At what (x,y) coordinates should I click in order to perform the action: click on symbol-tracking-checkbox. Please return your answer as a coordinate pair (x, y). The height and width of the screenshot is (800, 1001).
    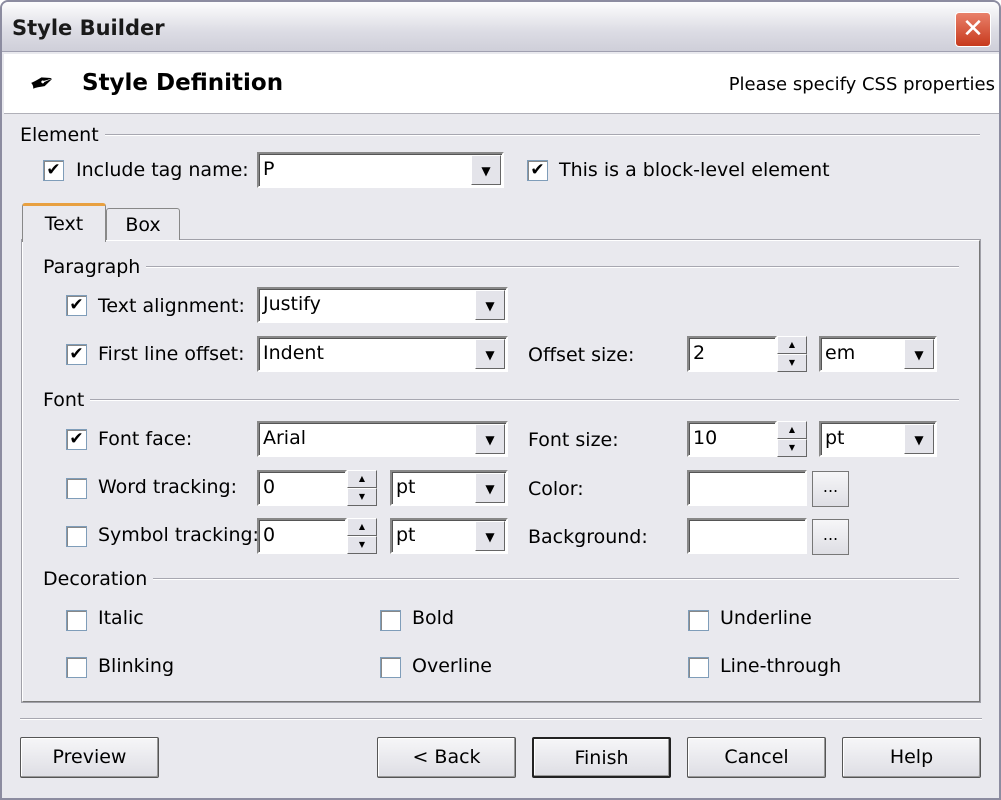
    Looking at the image, I should click on (76, 536).